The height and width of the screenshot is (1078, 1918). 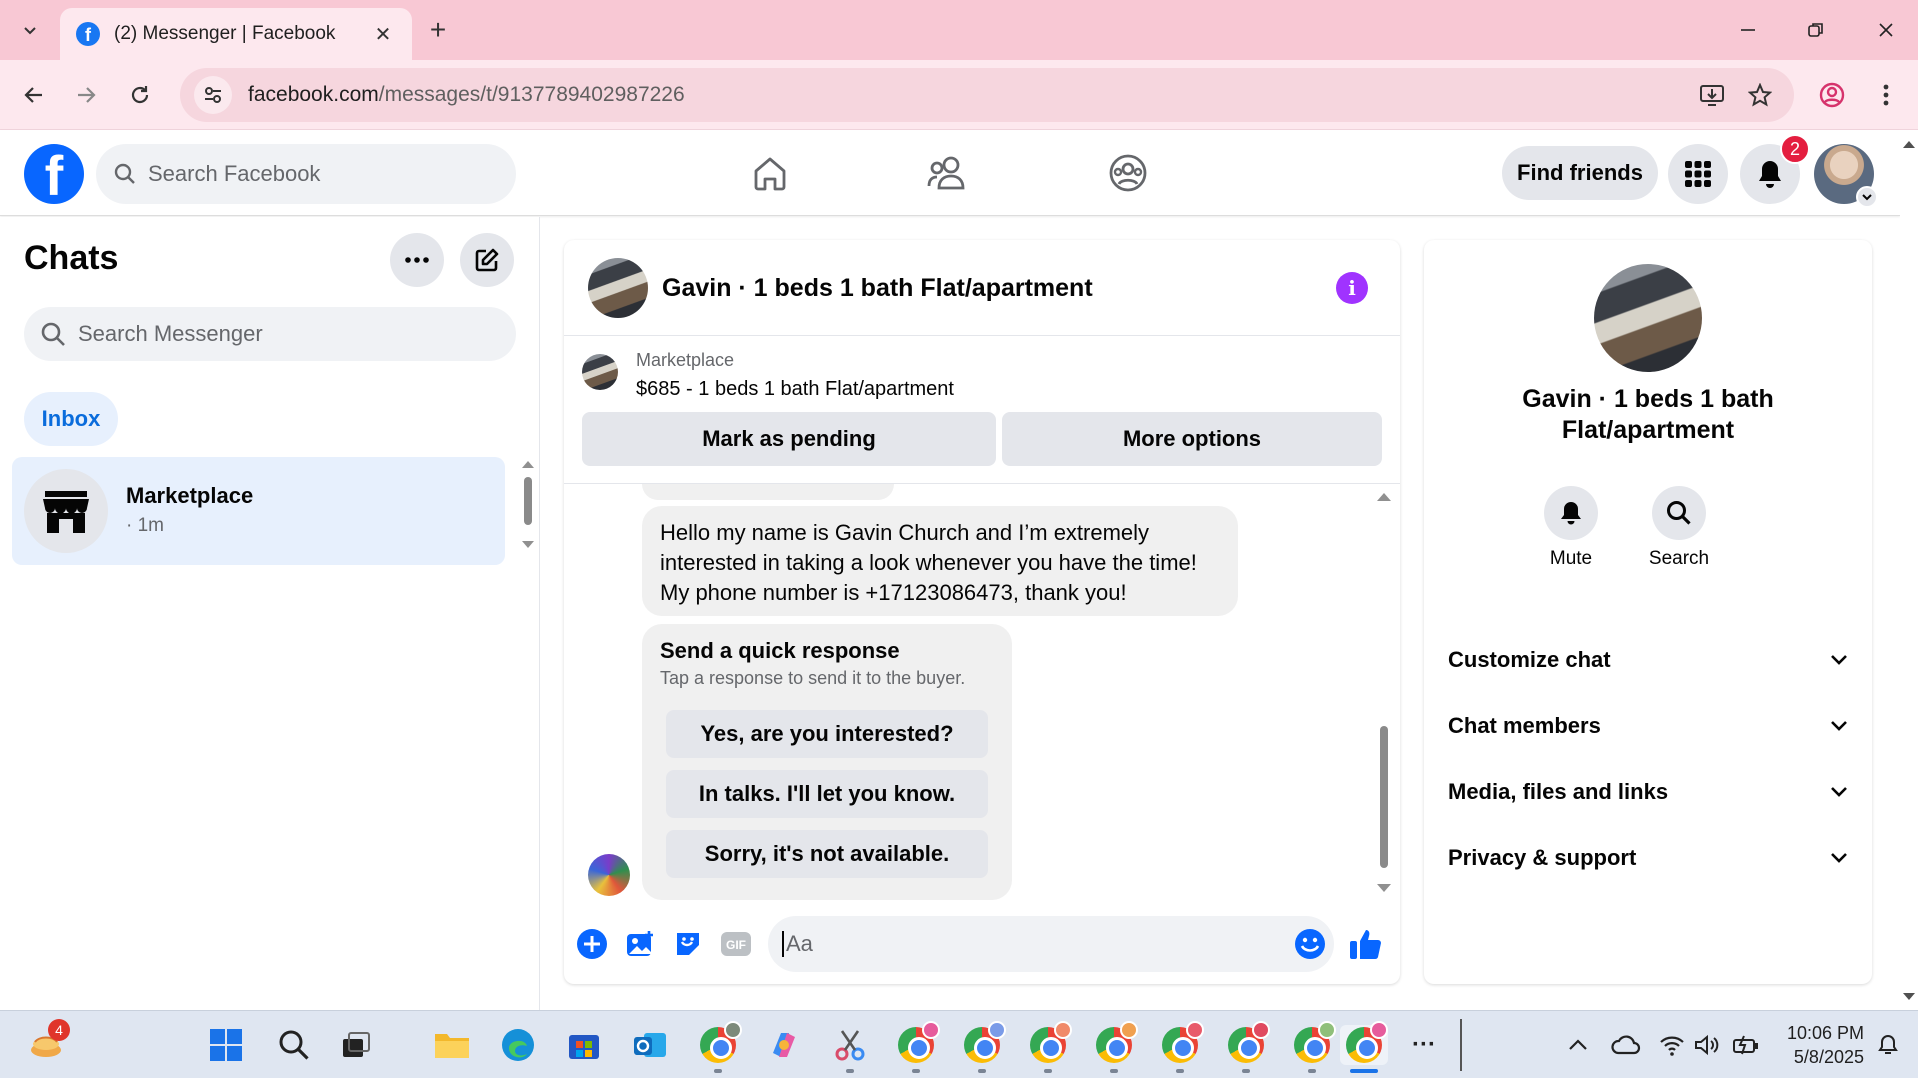 I want to click on snipping-tool-button, so click(x=850, y=1045).